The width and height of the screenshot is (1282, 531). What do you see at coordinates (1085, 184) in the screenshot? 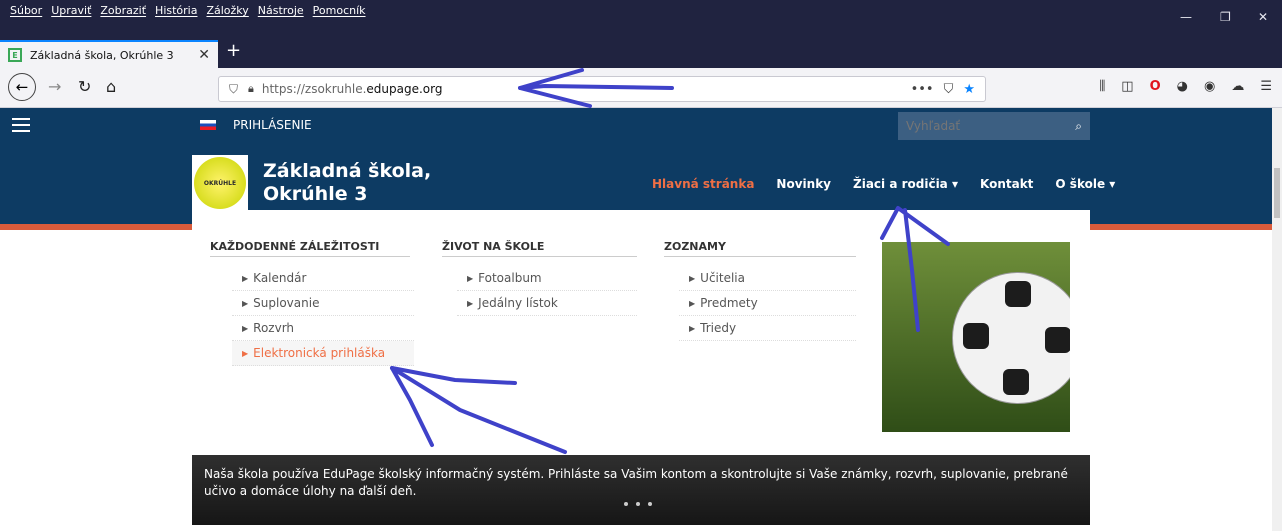
I see `nav-about: O škole ▾` at bounding box center [1085, 184].